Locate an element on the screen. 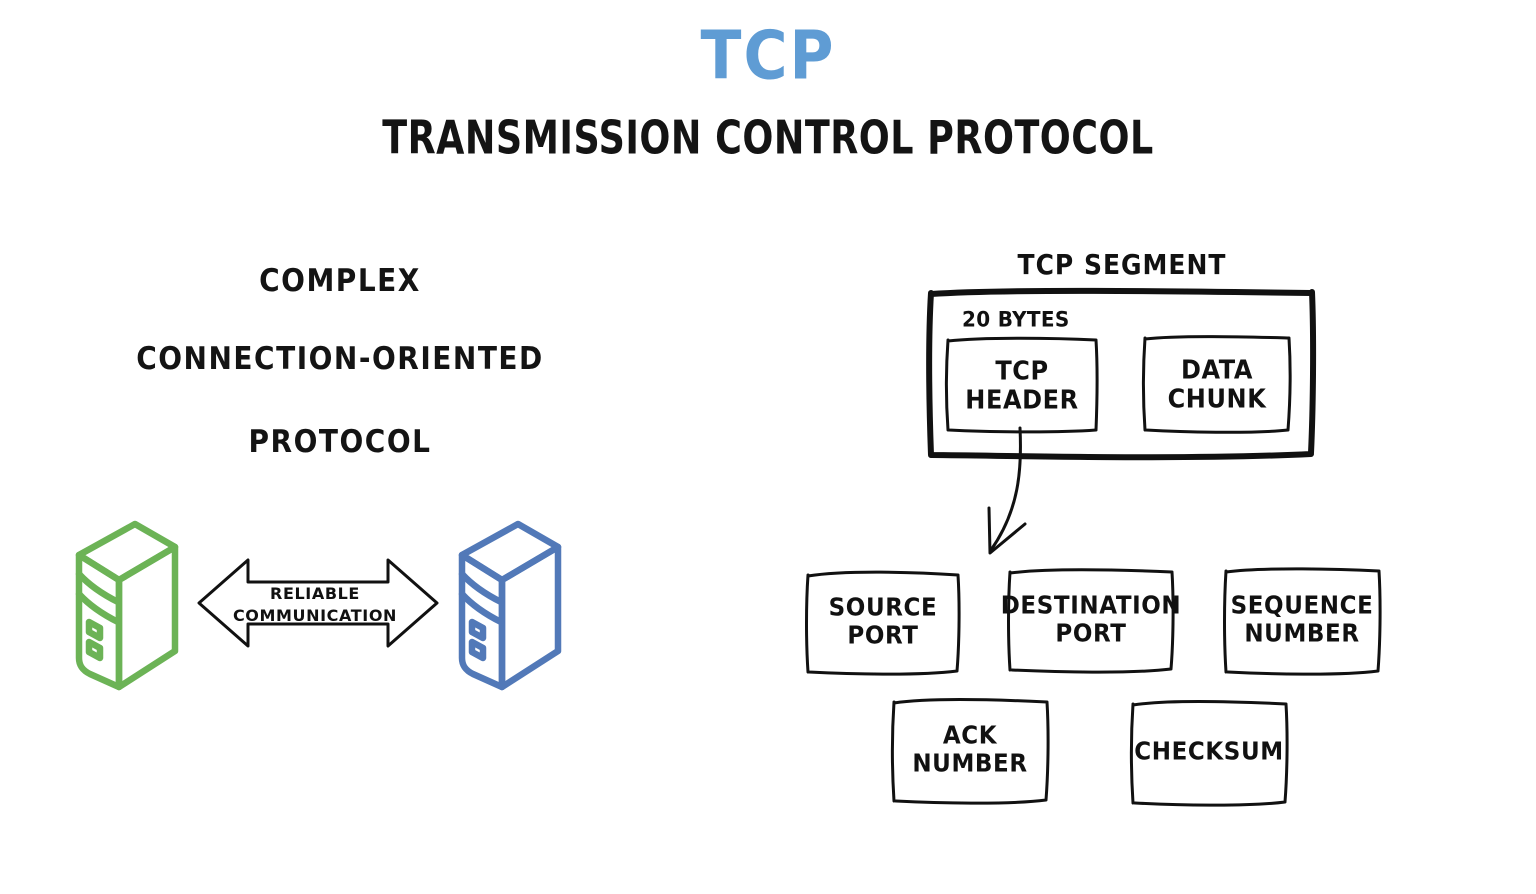  description-line-1: COMPLEX is located at coordinates (340, 280).